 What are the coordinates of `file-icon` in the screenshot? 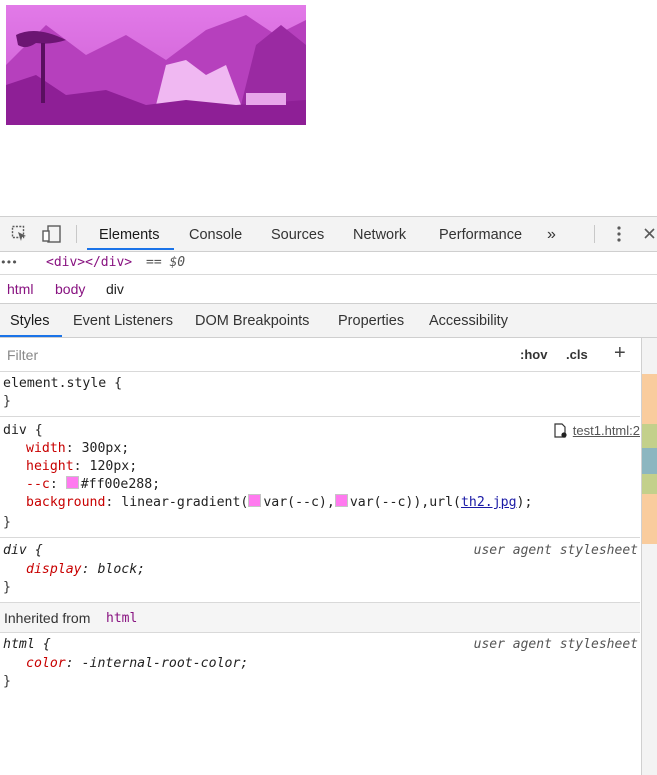 It's located at (560, 433).